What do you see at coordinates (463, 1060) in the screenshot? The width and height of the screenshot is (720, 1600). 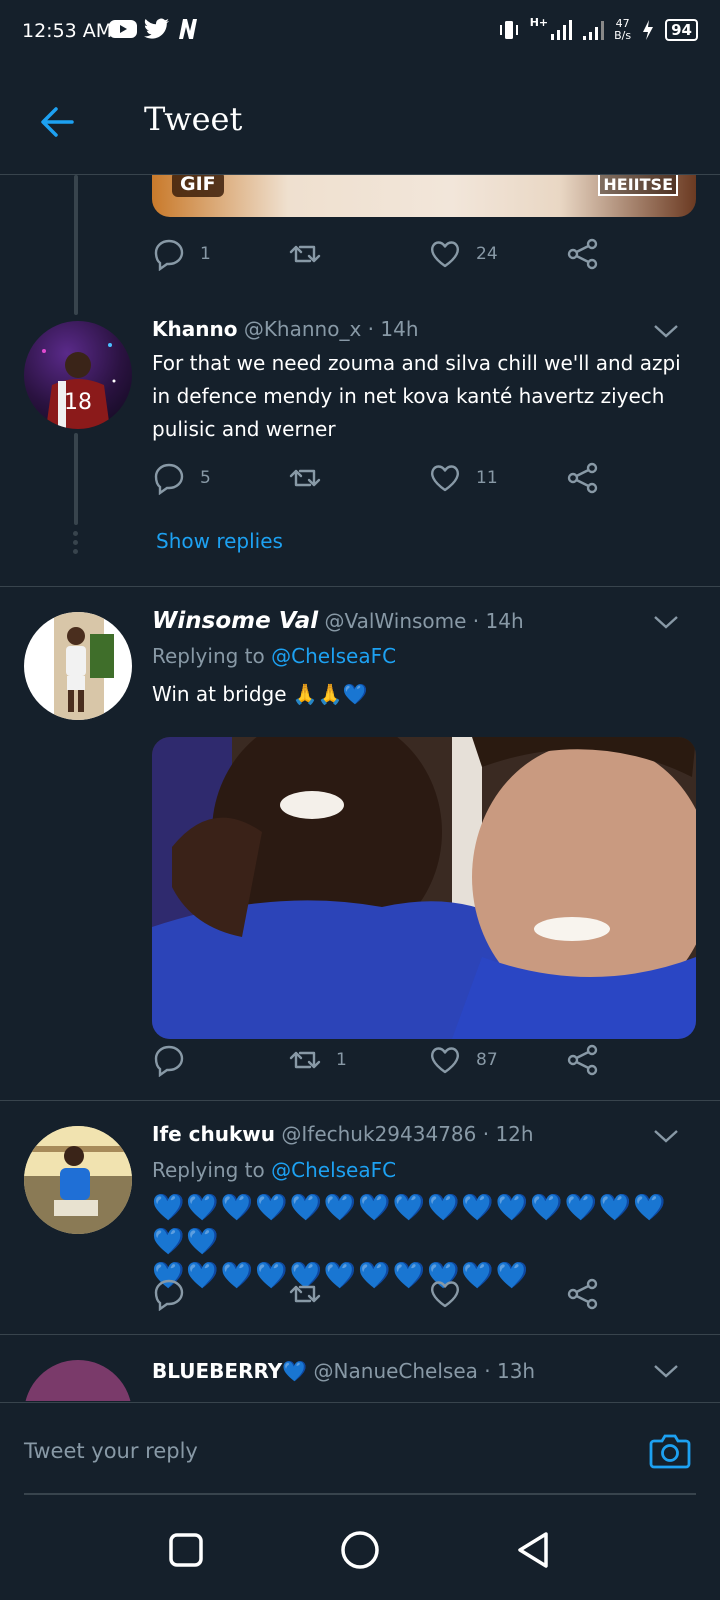 I see `like-button: 87` at bounding box center [463, 1060].